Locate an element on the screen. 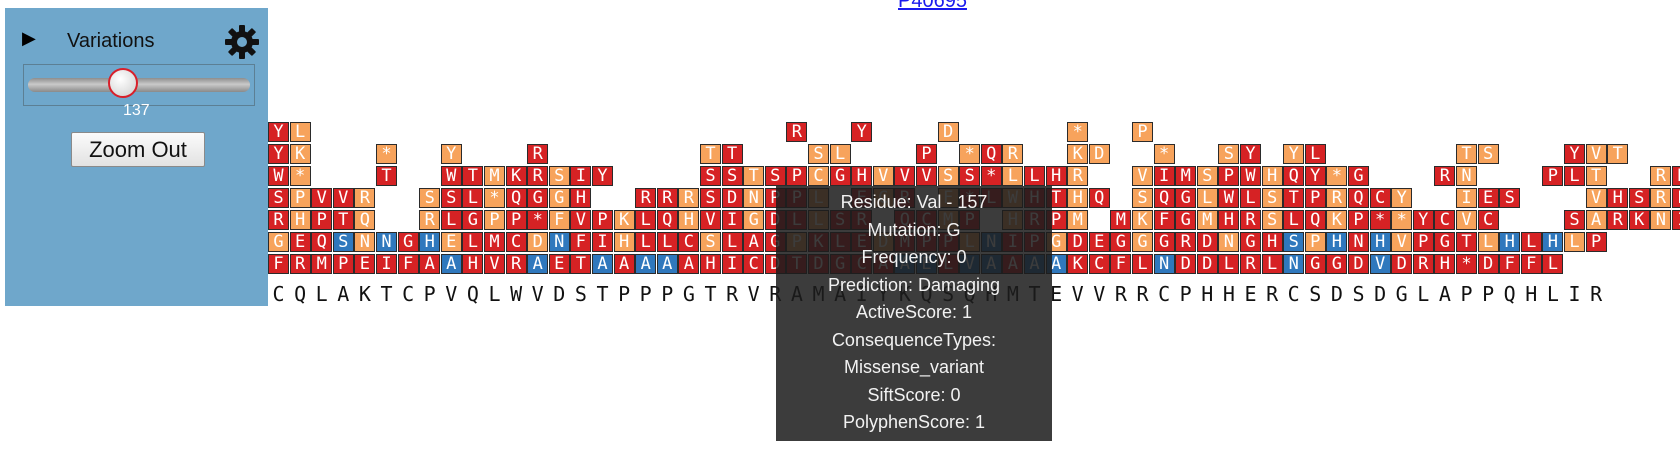  variant-cell: F is located at coordinates (278, 264).